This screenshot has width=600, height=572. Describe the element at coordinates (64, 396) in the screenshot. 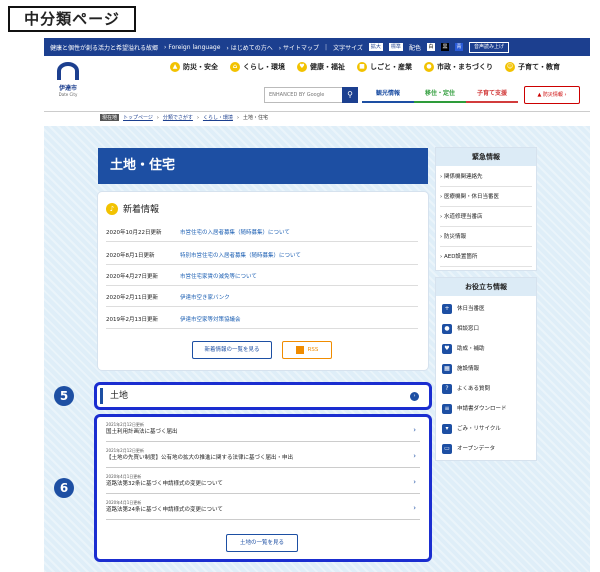

I see `marker-5: 5` at that location.